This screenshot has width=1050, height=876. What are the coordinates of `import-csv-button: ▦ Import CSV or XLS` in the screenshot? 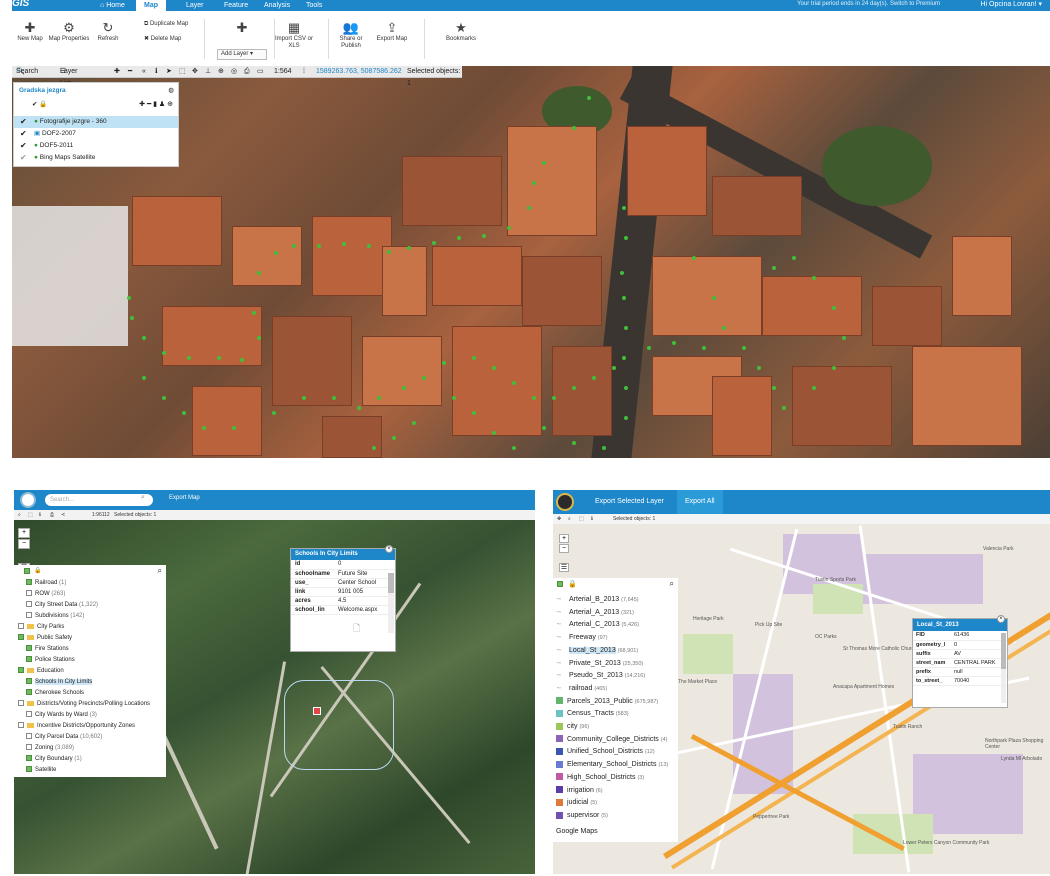 It's located at (294, 34).